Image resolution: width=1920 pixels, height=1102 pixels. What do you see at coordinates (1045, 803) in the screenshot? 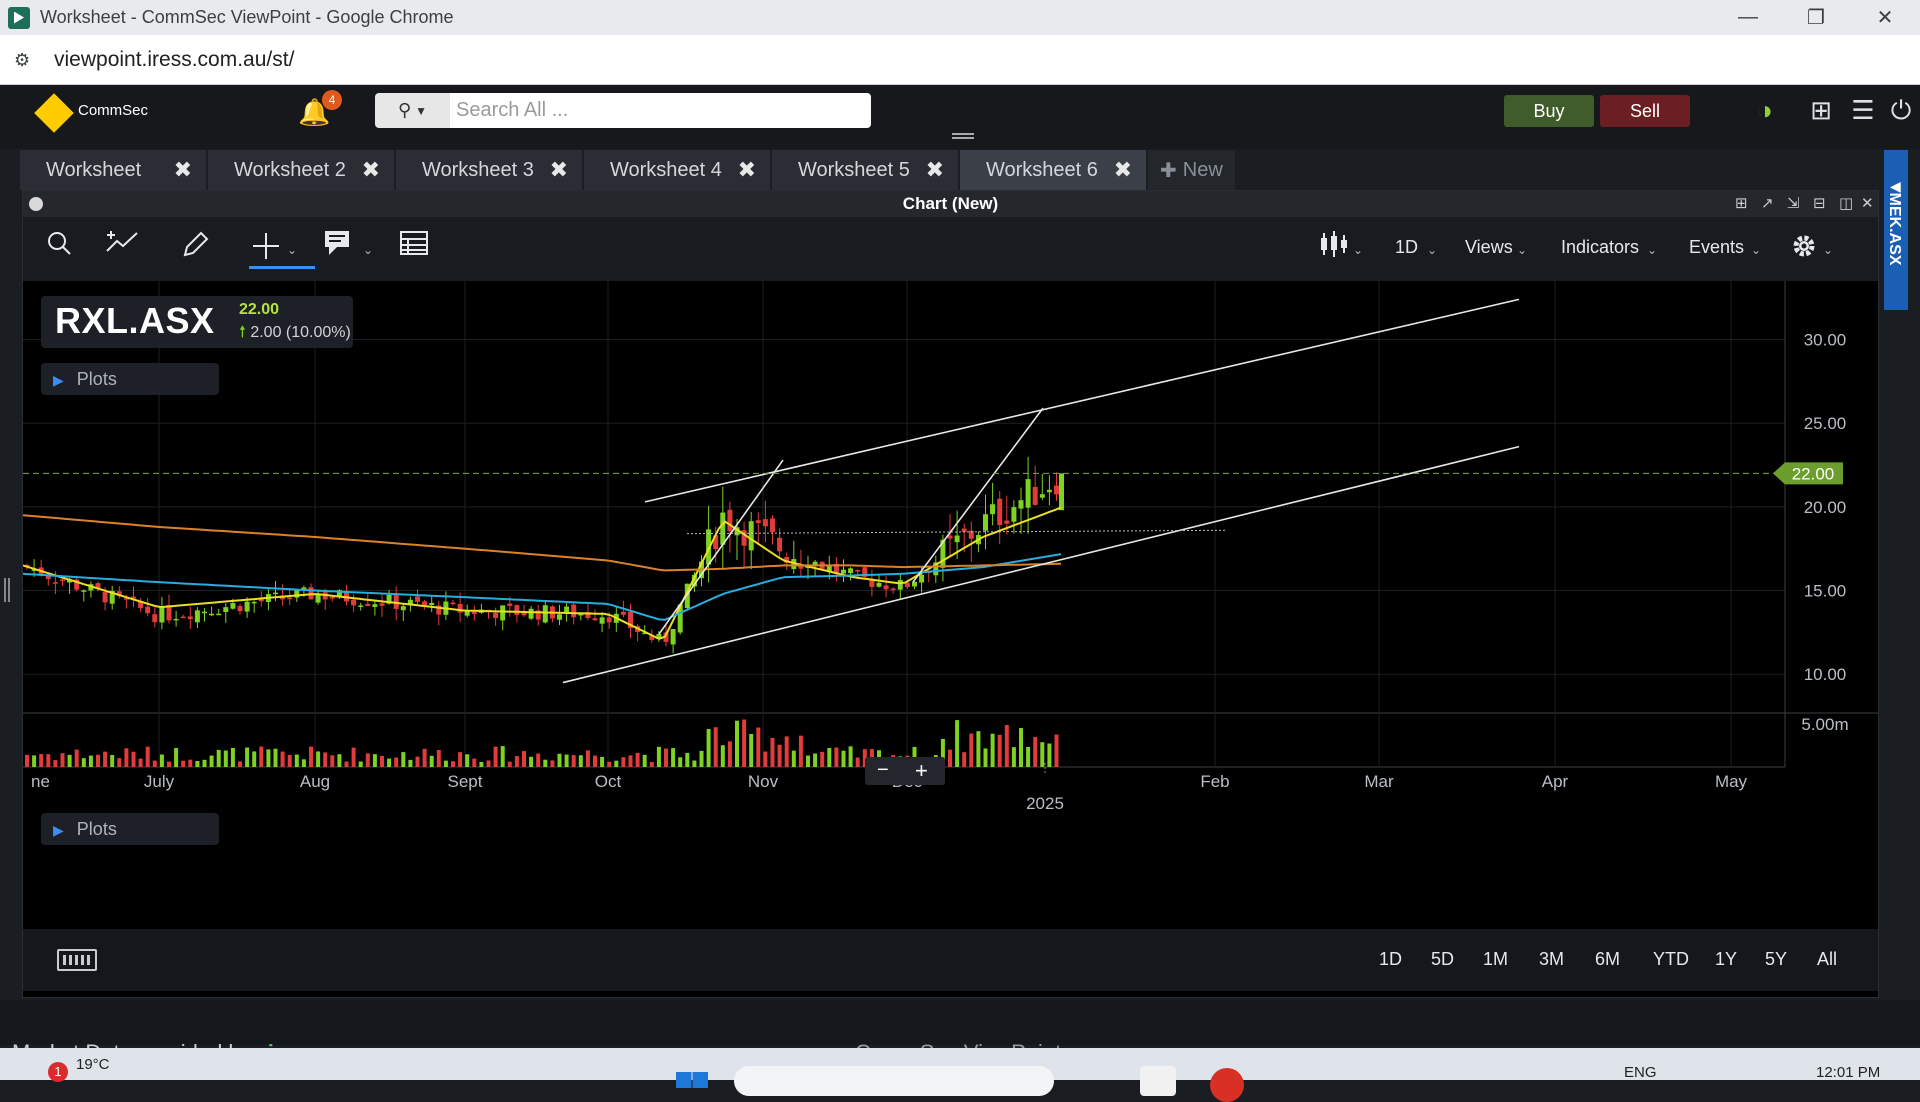
I see `x-tick-label: 2025` at bounding box center [1045, 803].